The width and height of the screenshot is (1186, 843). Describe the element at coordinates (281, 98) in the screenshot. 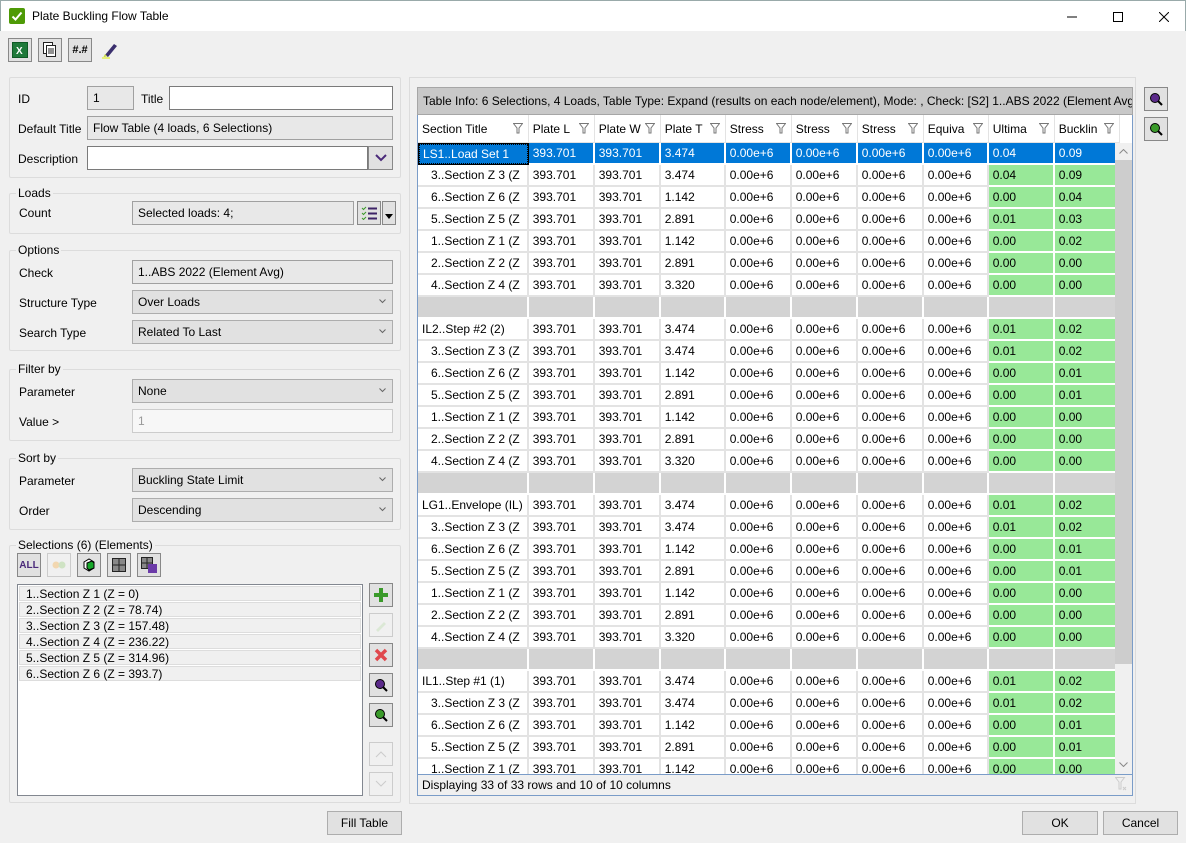

I see `title-input` at that location.